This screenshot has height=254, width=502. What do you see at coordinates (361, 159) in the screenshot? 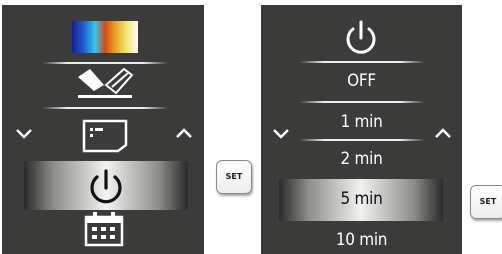
I see `option-2-min: 2 min` at bounding box center [361, 159].